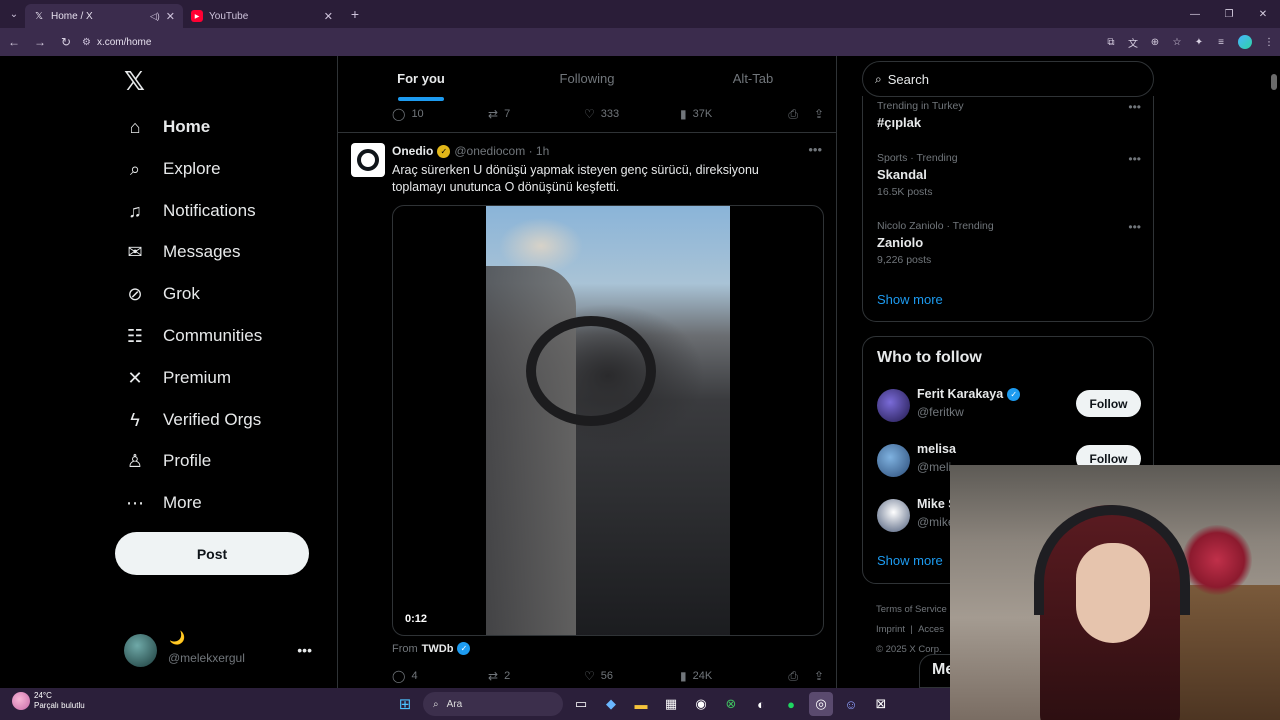 The image size is (1280, 720). What do you see at coordinates (878, 78) in the screenshot?
I see `search-icon: ⌕` at bounding box center [878, 78].